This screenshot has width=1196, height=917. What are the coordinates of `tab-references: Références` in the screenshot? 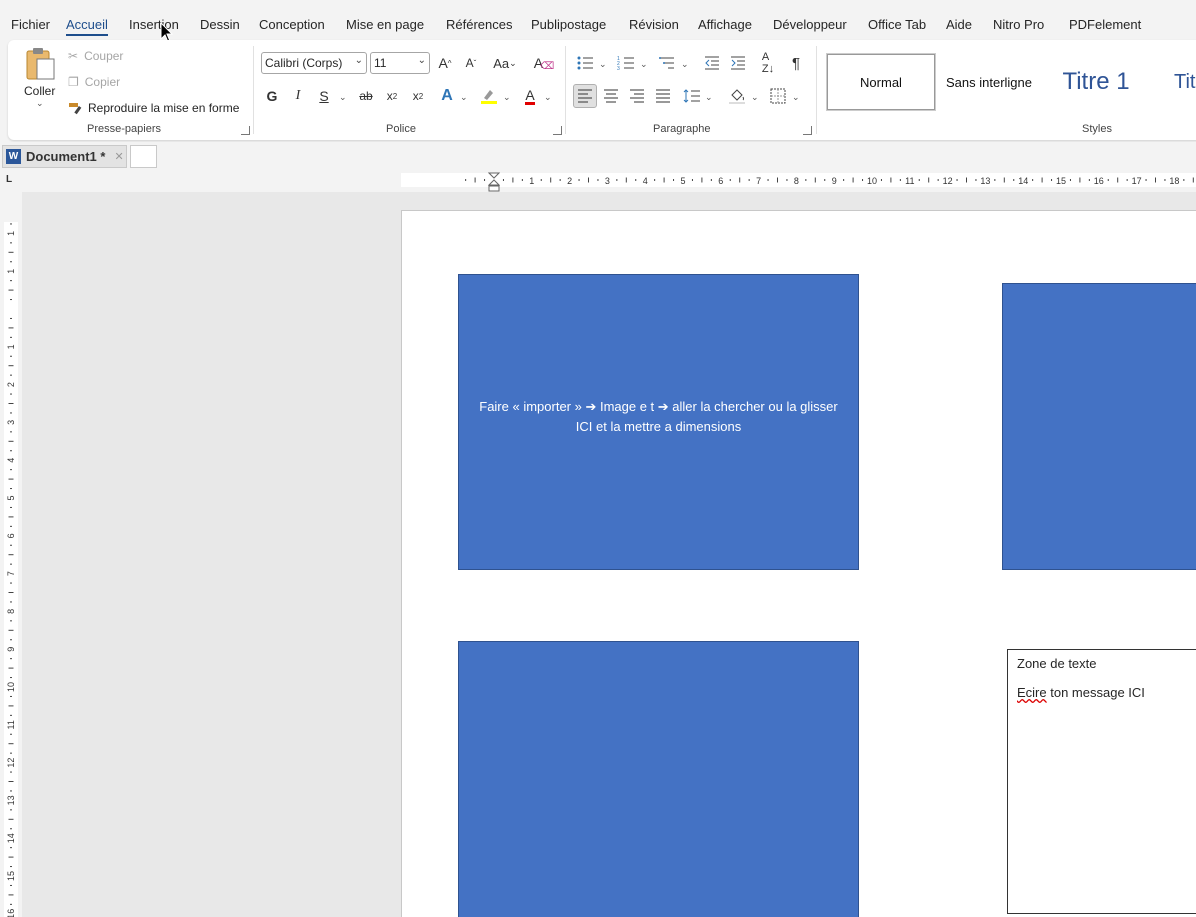 It's located at (479, 24).